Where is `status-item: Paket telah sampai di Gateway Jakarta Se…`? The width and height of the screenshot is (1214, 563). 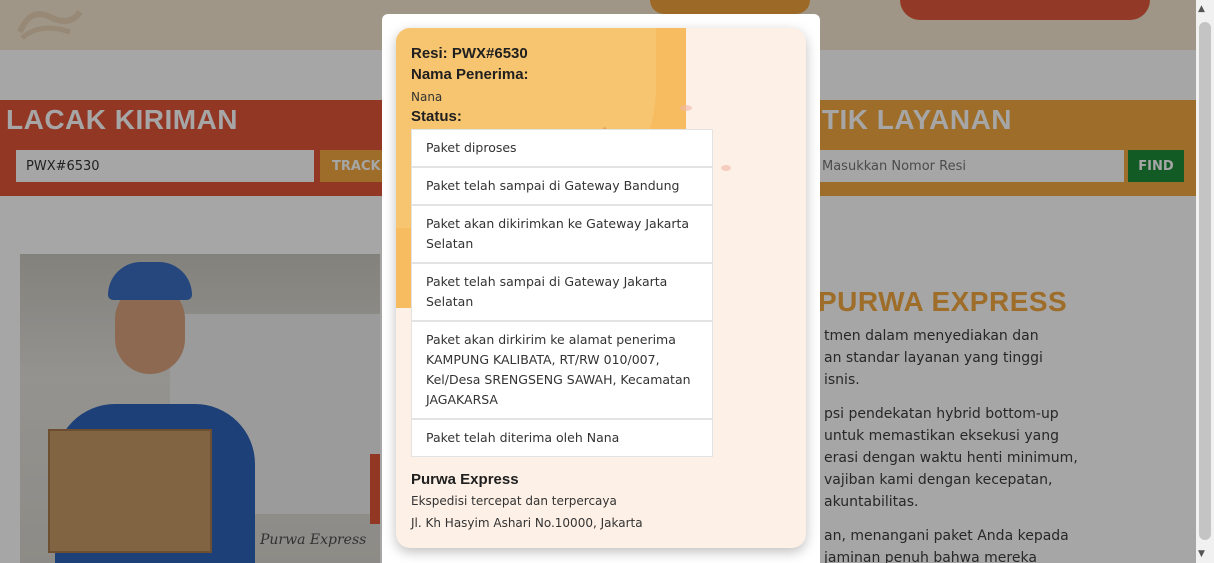 status-item: Paket telah sampai di Gateway Jakarta Se… is located at coordinates (562, 292).